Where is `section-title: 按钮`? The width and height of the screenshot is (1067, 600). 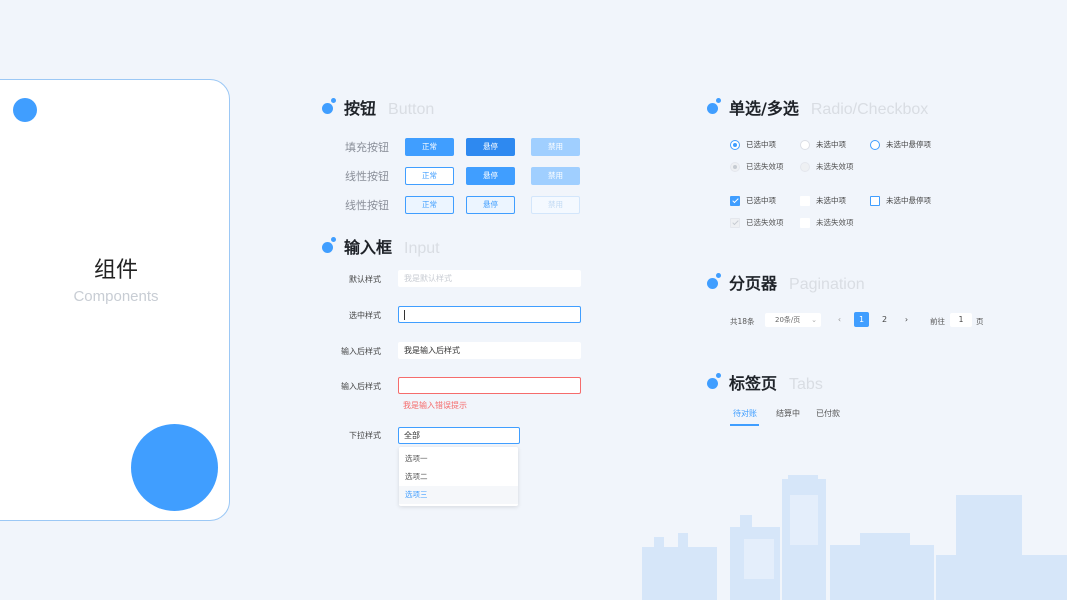
section-title: 按钮 is located at coordinates (360, 108).